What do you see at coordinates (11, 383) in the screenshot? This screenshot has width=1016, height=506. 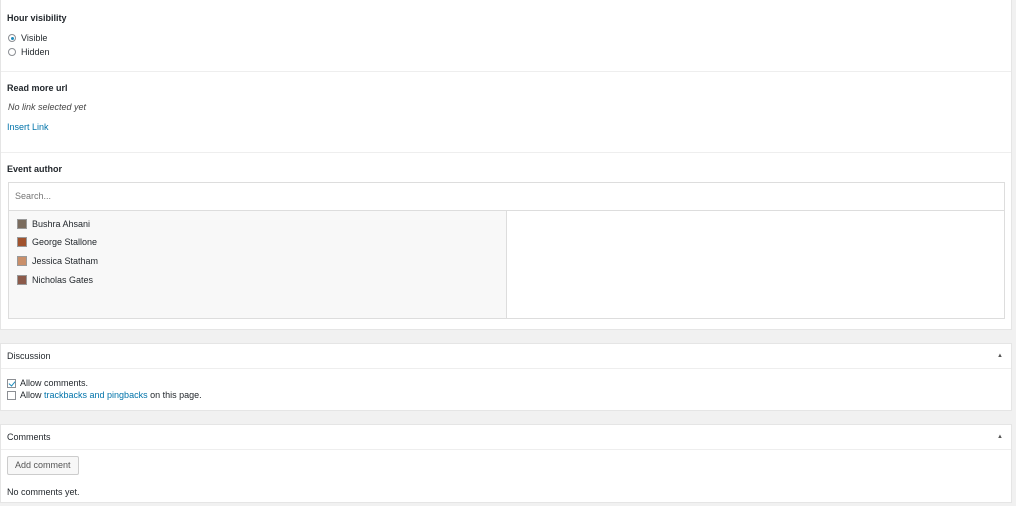 I see `allow-comments-checkbox` at bounding box center [11, 383].